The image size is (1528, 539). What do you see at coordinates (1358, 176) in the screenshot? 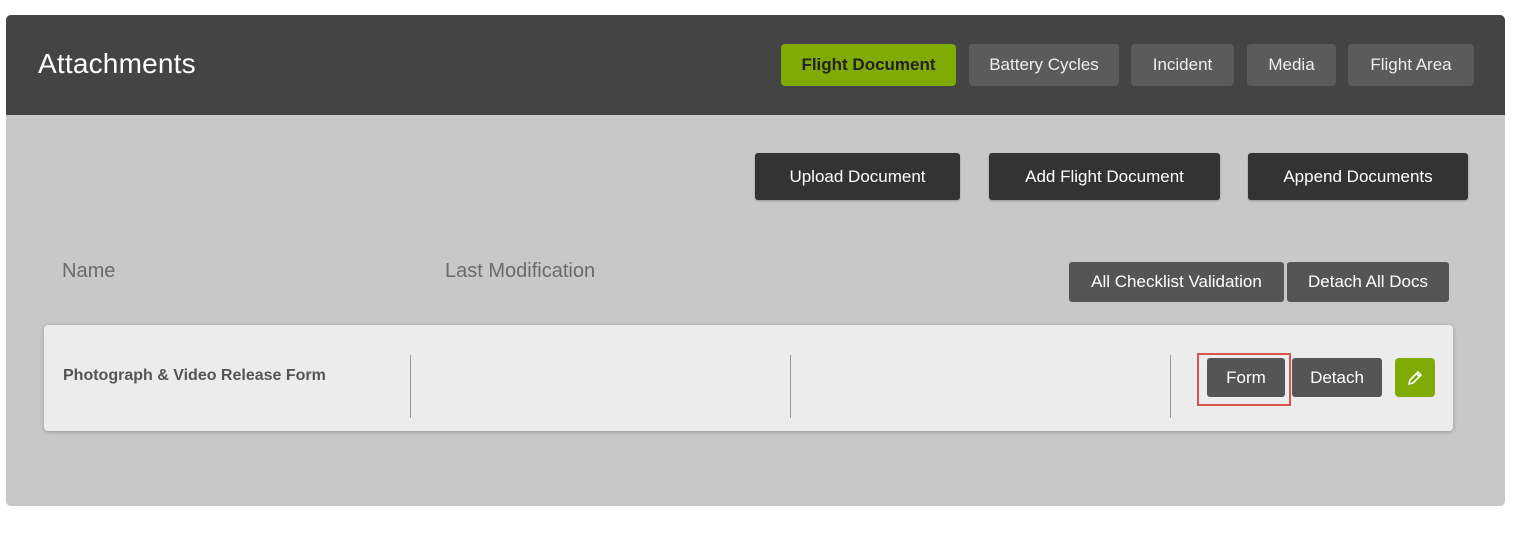
I see `append-documents-button: Append Documents` at bounding box center [1358, 176].